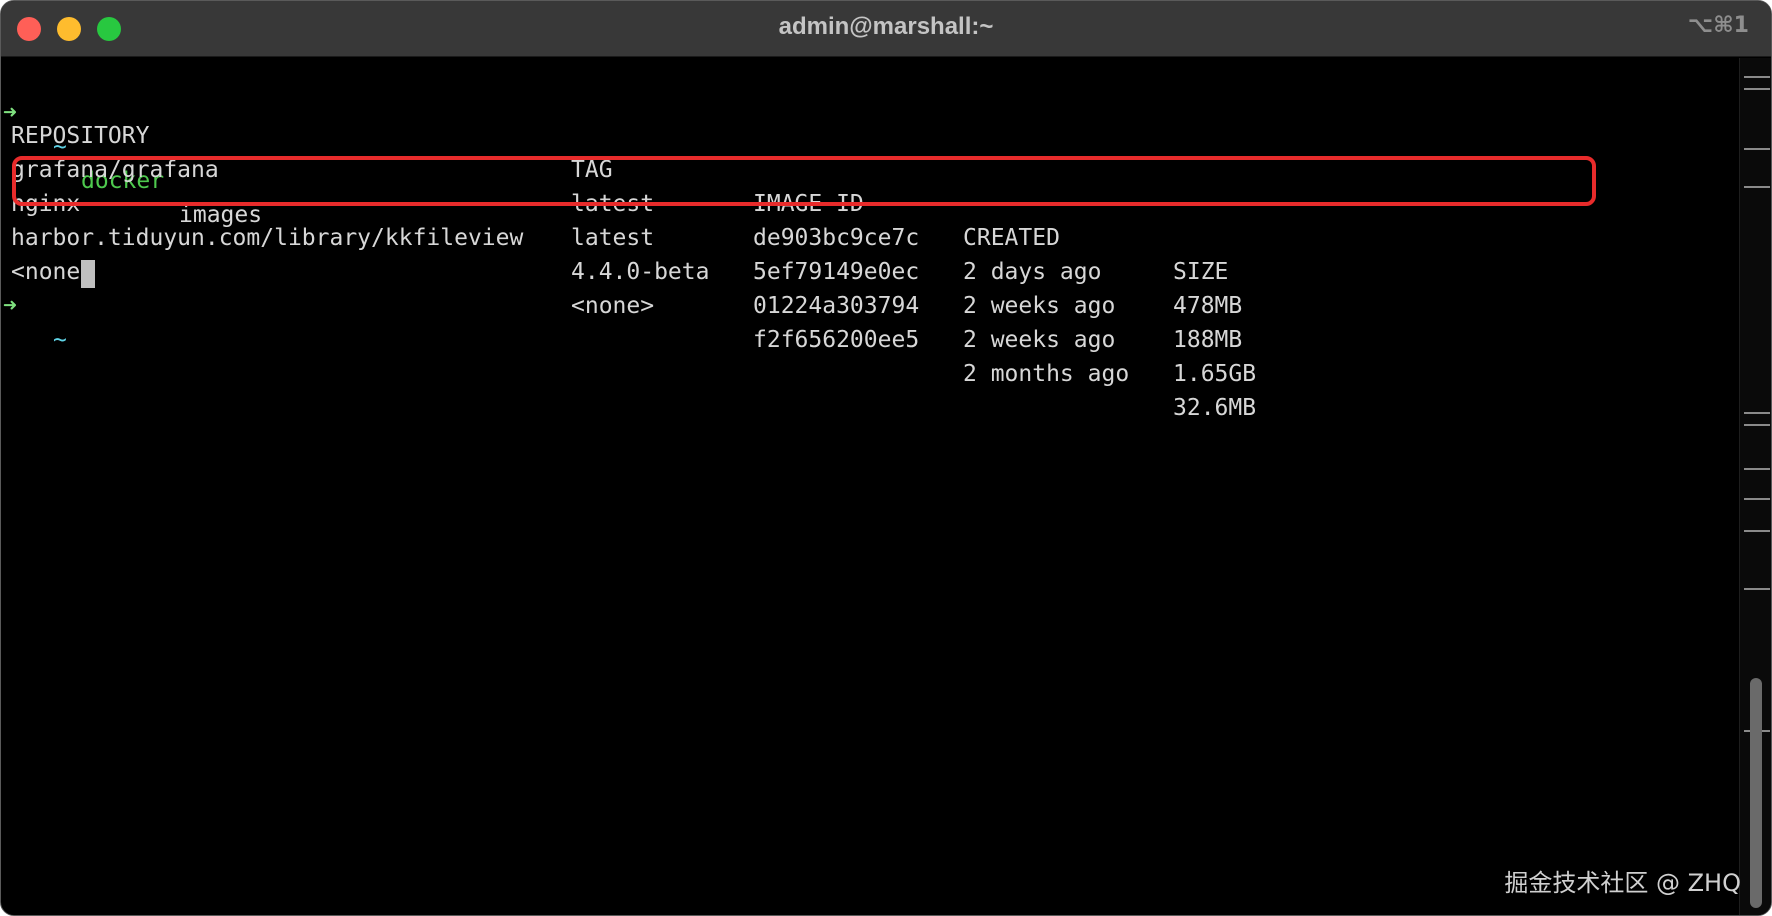  I want to click on cell-tag: 4.4.0-beta, so click(640, 272).